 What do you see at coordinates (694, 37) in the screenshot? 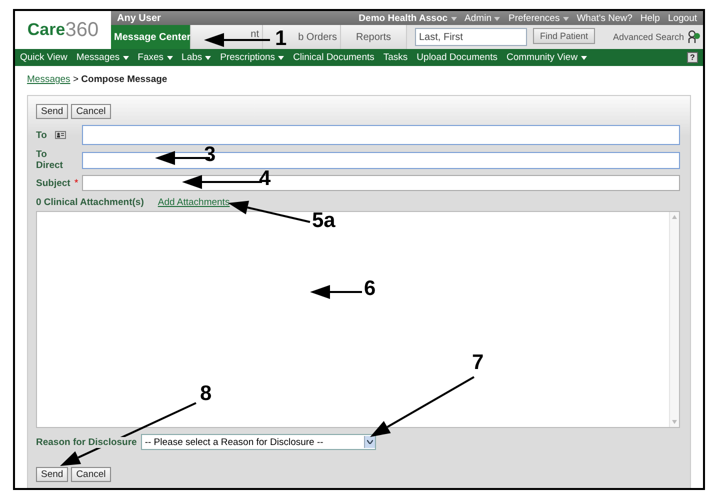
I see `add-user-icon` at bounding box center [694, 37].